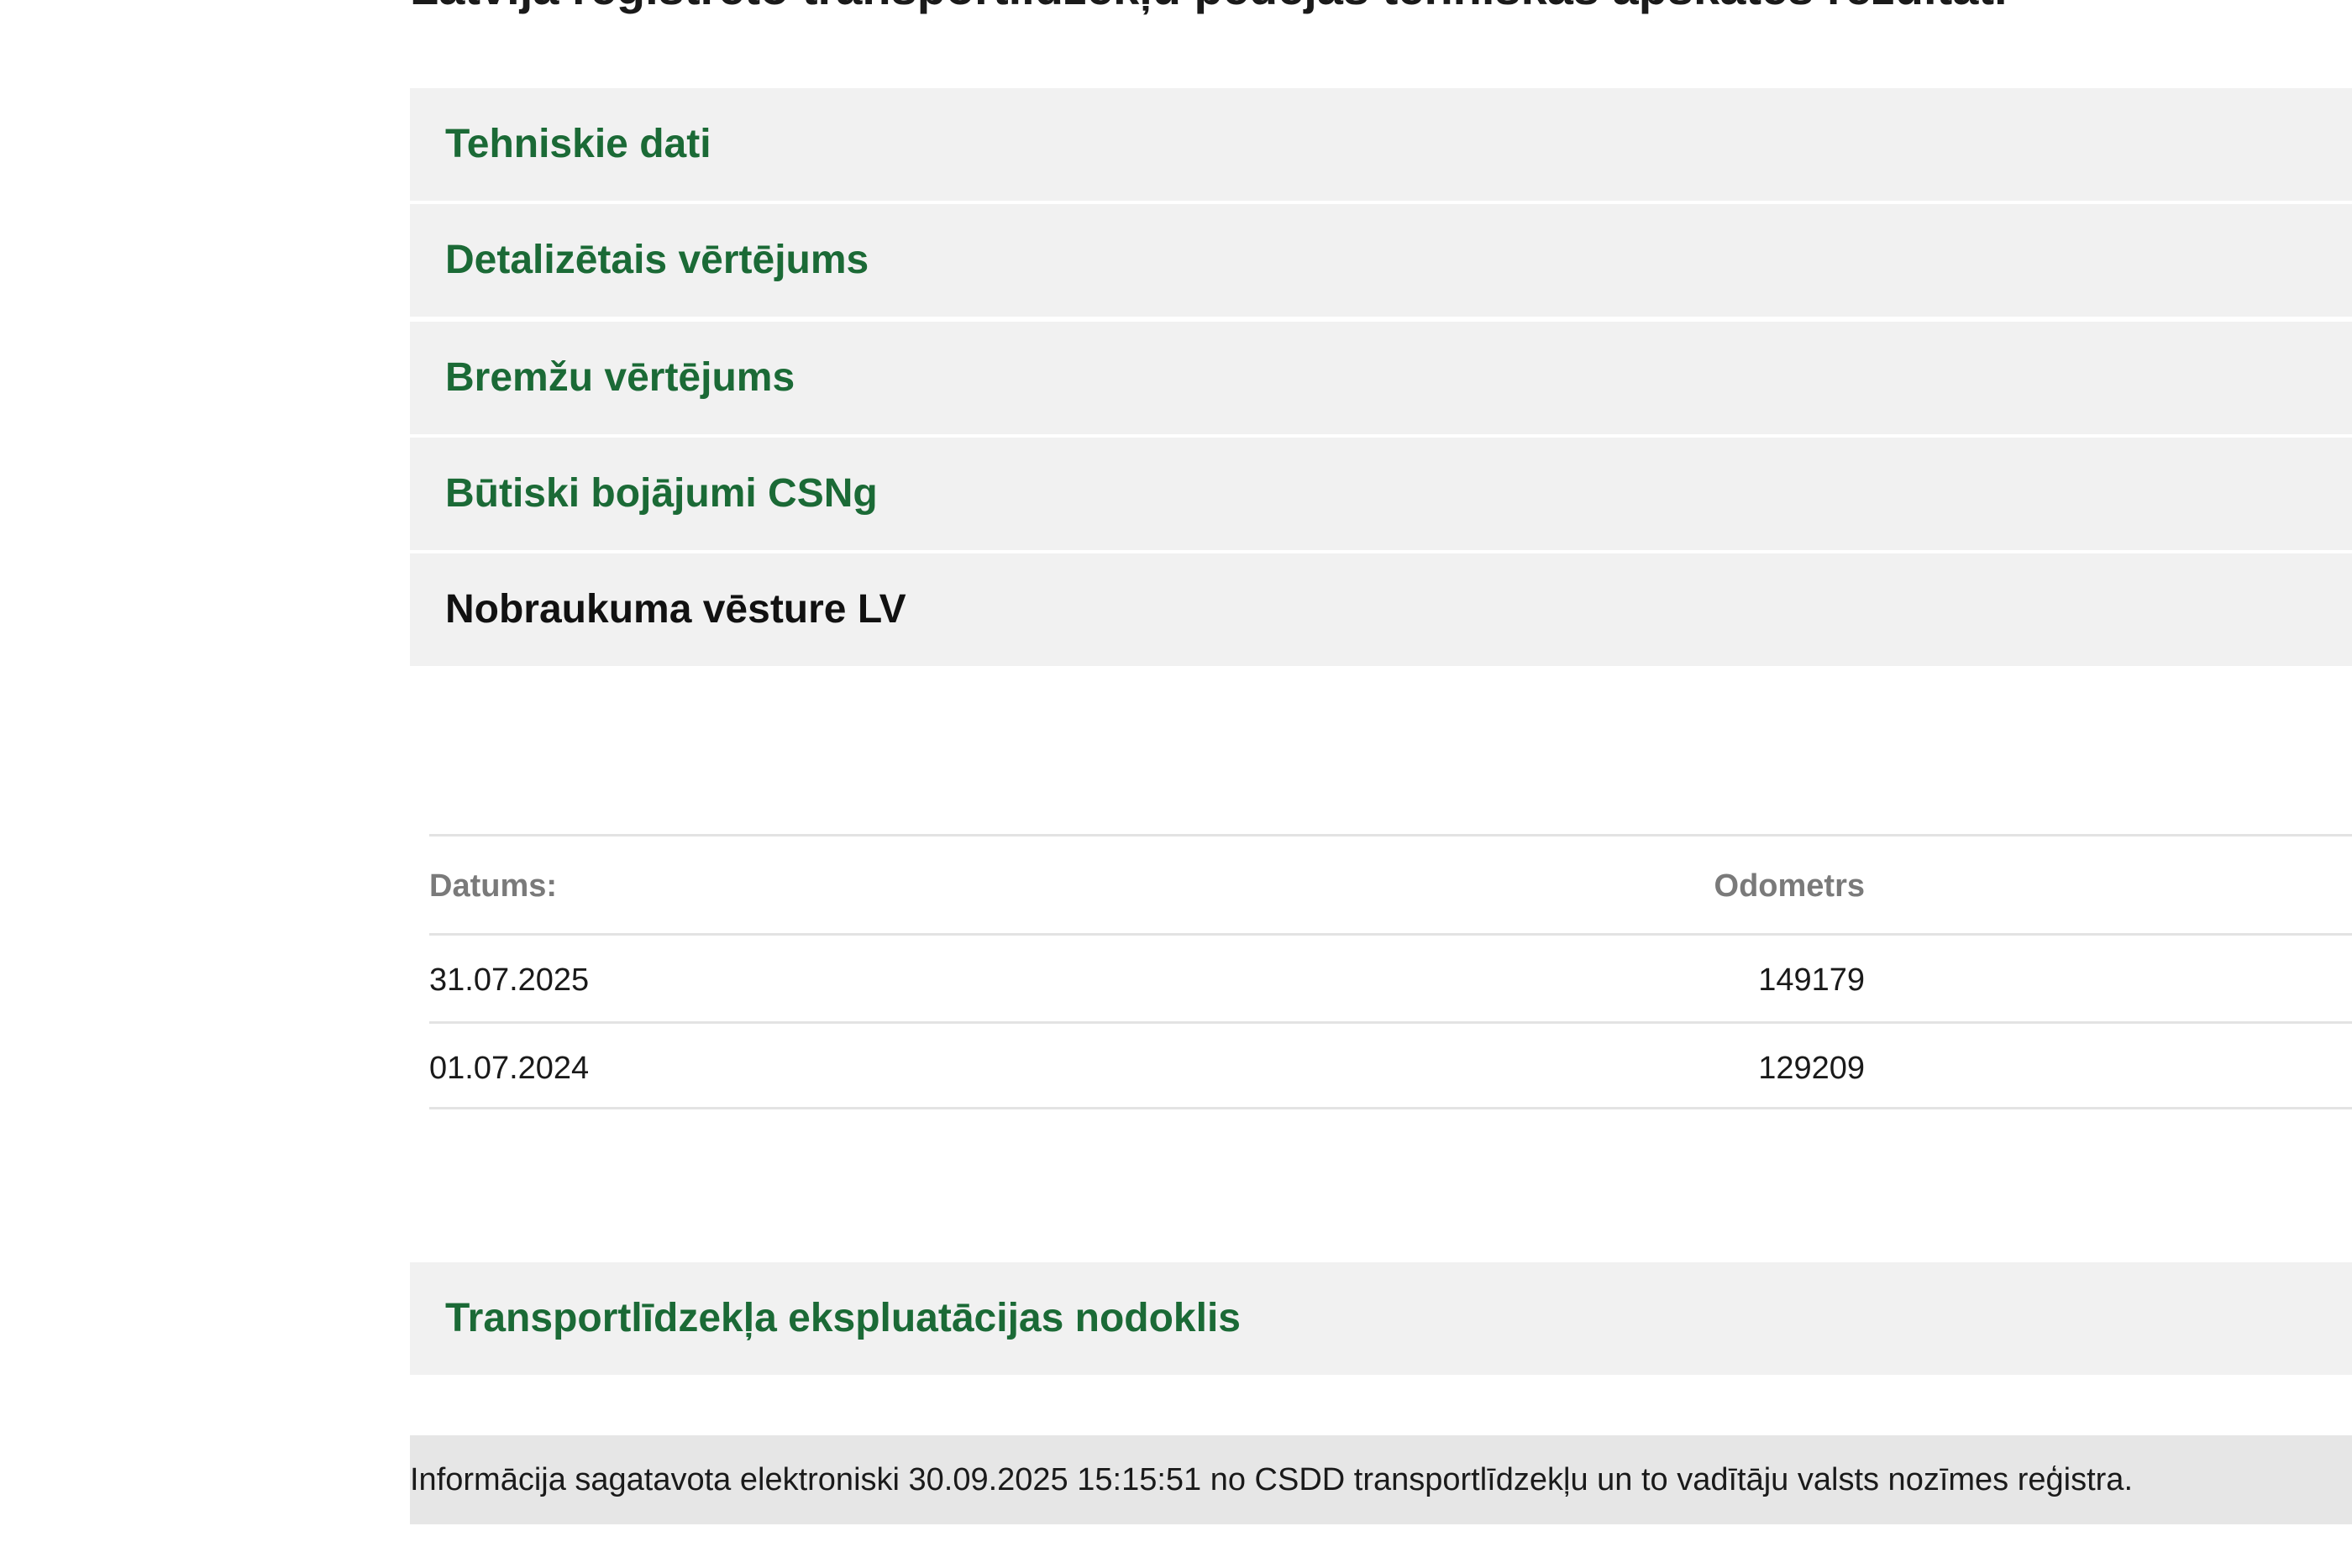 This screenshot has width=2352, height=1568. What do you see at coordinates (1789, 886) in the screenshot?
I see `column-header-odometer: Odometrs` at bounding box center [1789, 886].